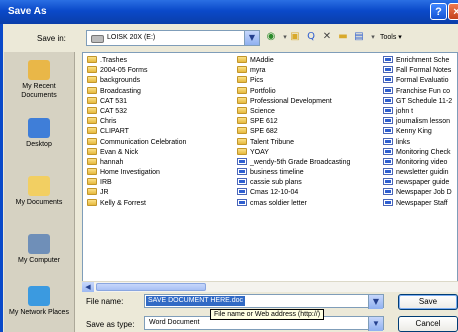 The height and width of the screenshot is (332, 458). What do you see at coordinates (278, 203) in the screenshot?
I see `list-item-label: cmas soldier letter` at bounding box center [278, 203].